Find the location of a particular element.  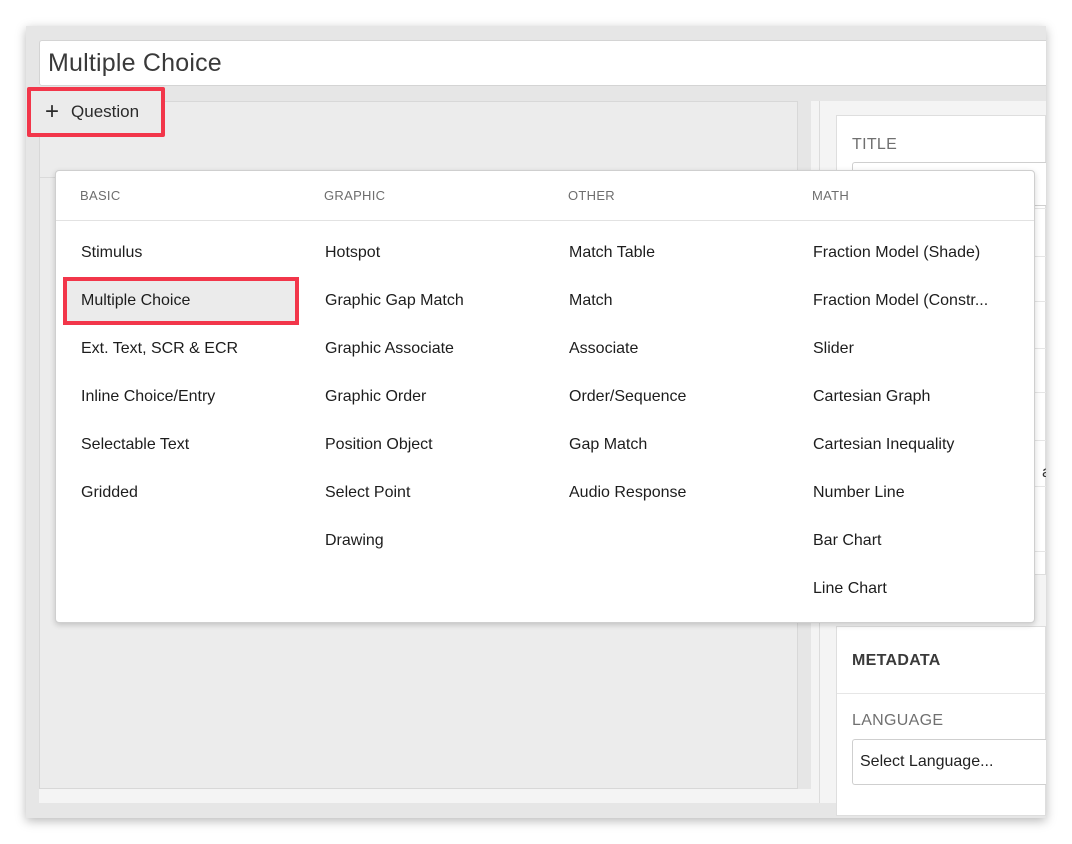

menu-item-cartesian-inequality: Cartesian Inequality is located at coordinates (905, 445).